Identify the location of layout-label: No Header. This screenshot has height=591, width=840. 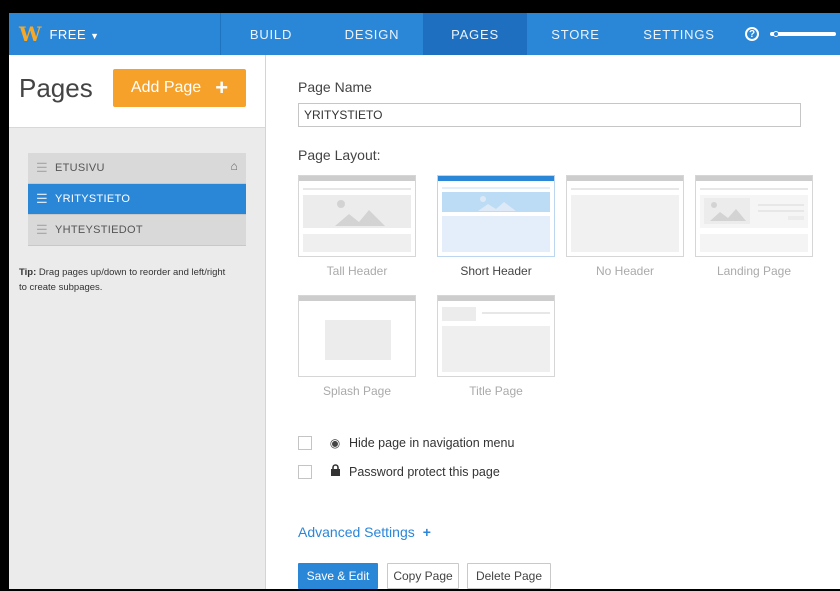
(625, 271).